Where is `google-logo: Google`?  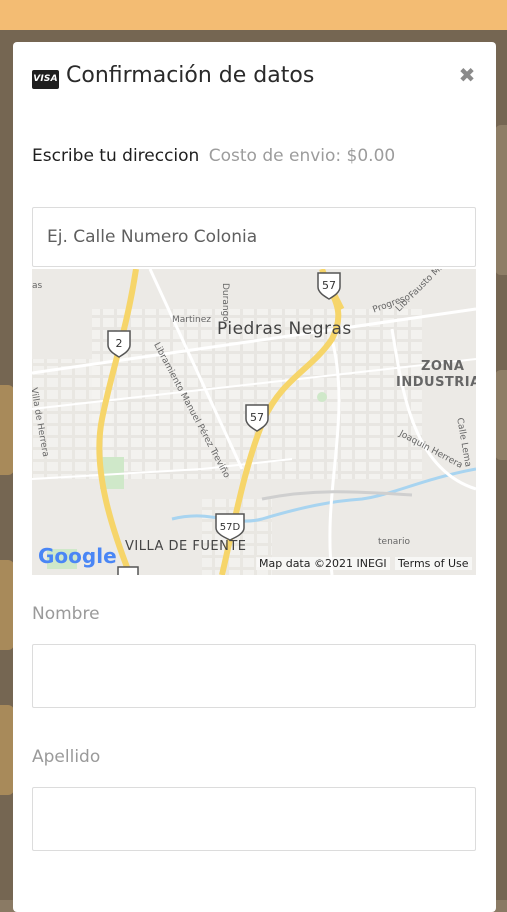
google-logo: Google is located at coordinates (77, 556).